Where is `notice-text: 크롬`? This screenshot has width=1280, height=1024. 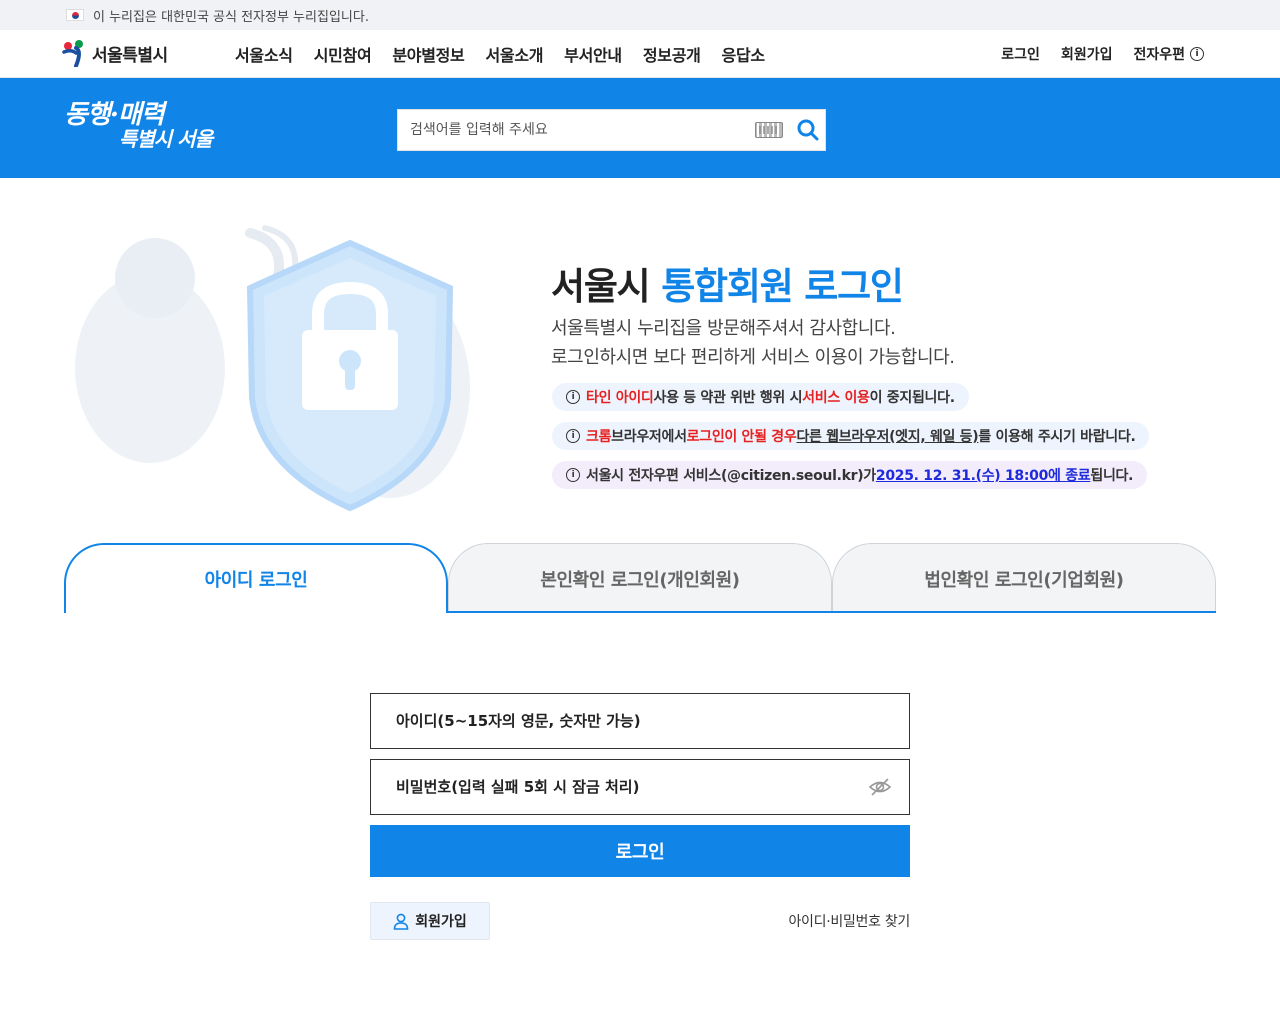 notice-text: 크롬 is located at coordinates (599, 437).